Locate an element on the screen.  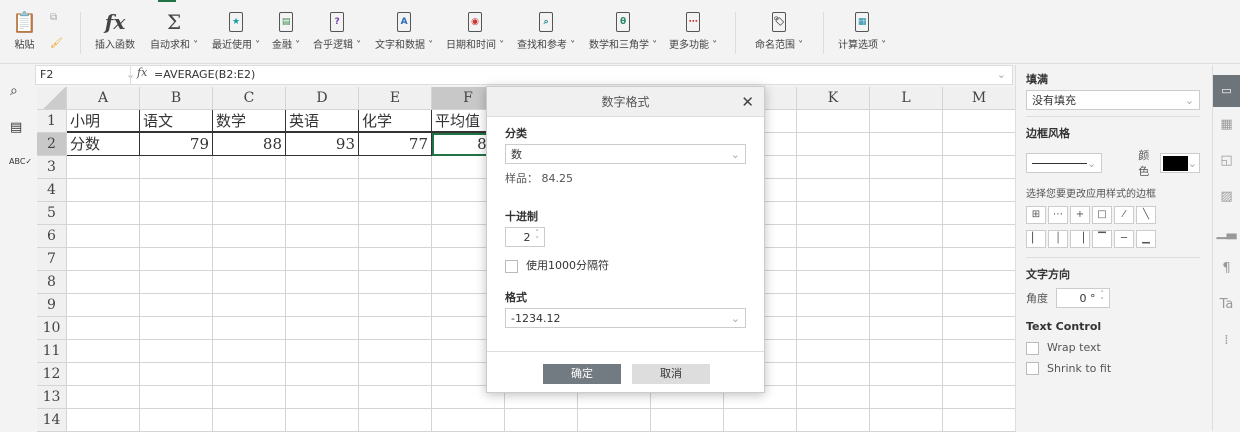
cell-L4 is located at coordinates (906, 190).